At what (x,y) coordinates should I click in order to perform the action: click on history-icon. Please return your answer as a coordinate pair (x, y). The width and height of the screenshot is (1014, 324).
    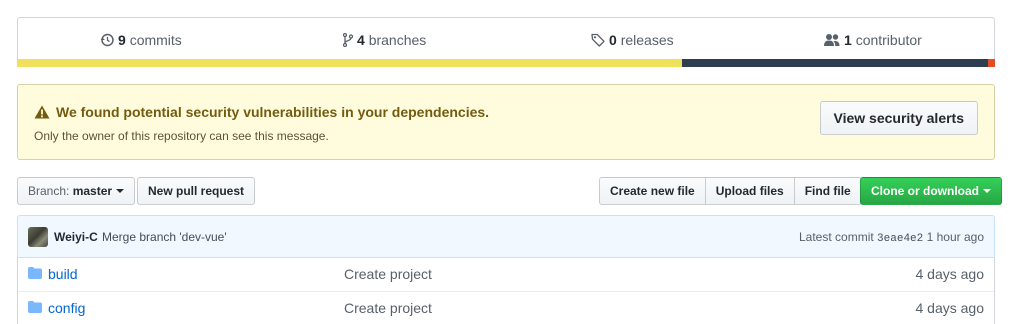
    Looking at the image, I should click on (107, 40).